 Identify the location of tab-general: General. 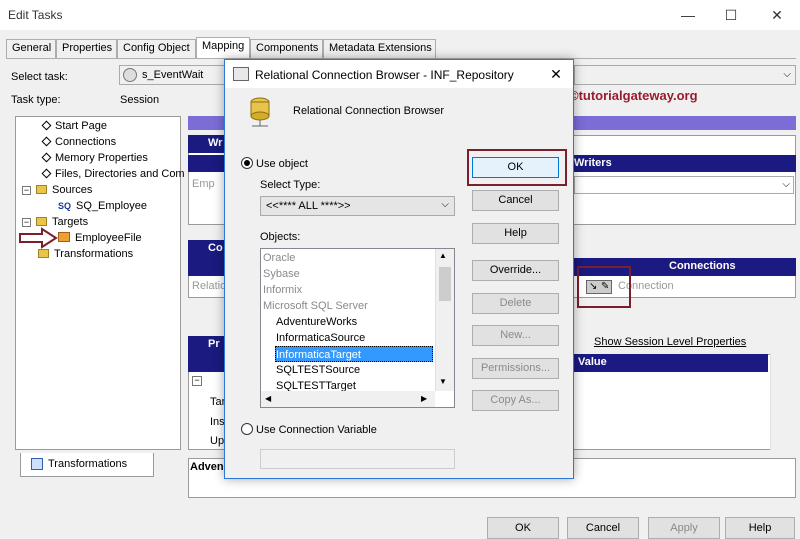
(31, 48).